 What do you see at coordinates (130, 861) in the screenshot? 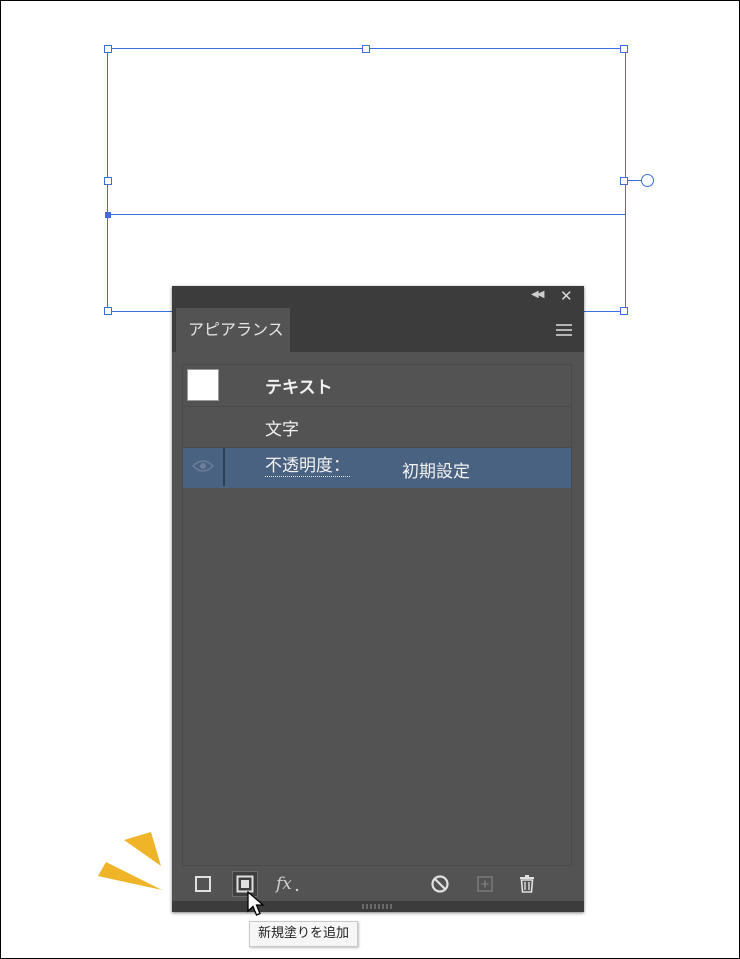
I see `highlight-burst-icon` at bounding box center [130, 861].